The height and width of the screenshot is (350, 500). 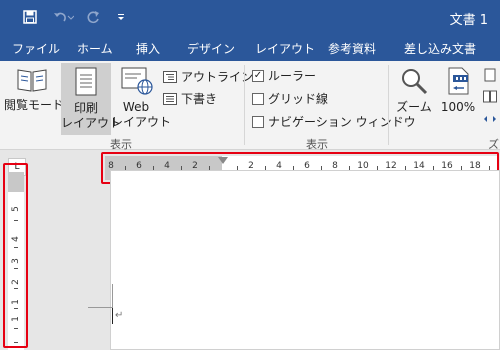 I want to click on ruler-label: ルーラー, so click(x=292, y=76).